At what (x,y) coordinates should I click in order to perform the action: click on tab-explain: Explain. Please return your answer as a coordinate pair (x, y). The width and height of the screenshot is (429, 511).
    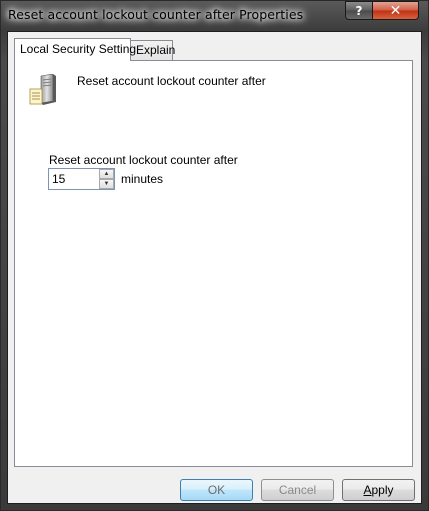
    Looking at the image, I should click on (152, 50).